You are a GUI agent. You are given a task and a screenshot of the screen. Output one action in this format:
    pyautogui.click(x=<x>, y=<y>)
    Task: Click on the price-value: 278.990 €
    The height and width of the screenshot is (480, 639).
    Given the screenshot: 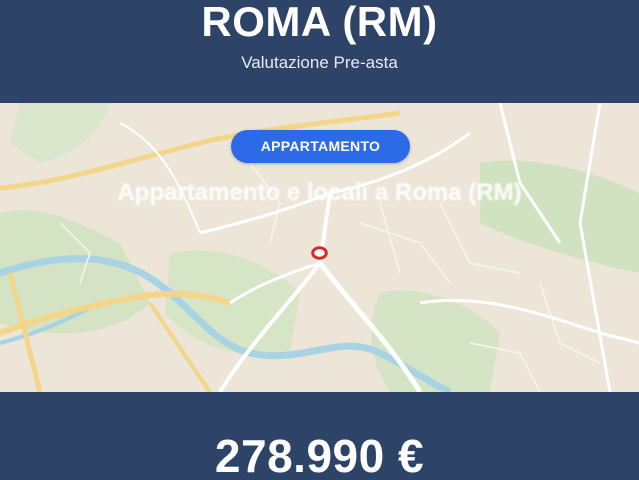 What is the action you would take?
    pyautogui.click(x=319, y=455)
    